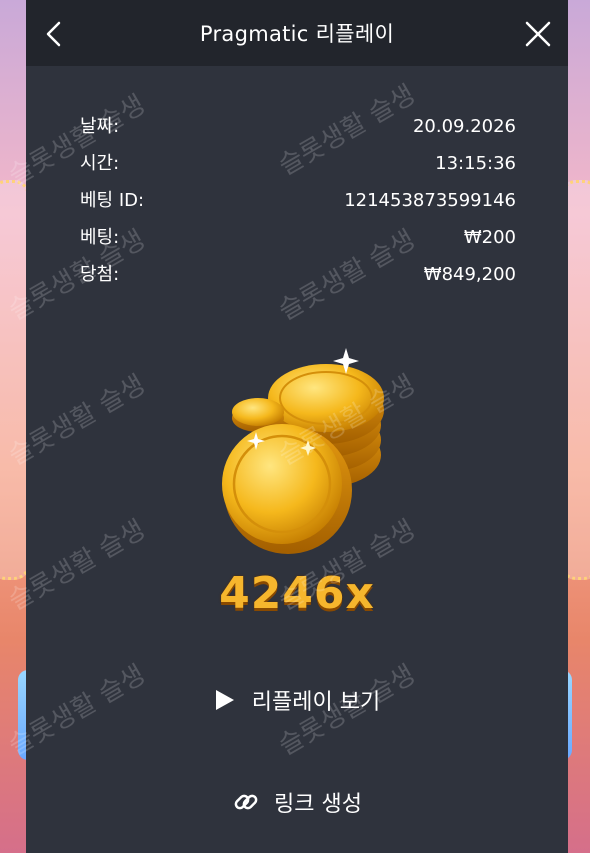  What do you see at coordinates (298, 278) in the screenshot?
I see `detail-row-win: 당첨: ₩849,200` at bounding box center [298, 278].